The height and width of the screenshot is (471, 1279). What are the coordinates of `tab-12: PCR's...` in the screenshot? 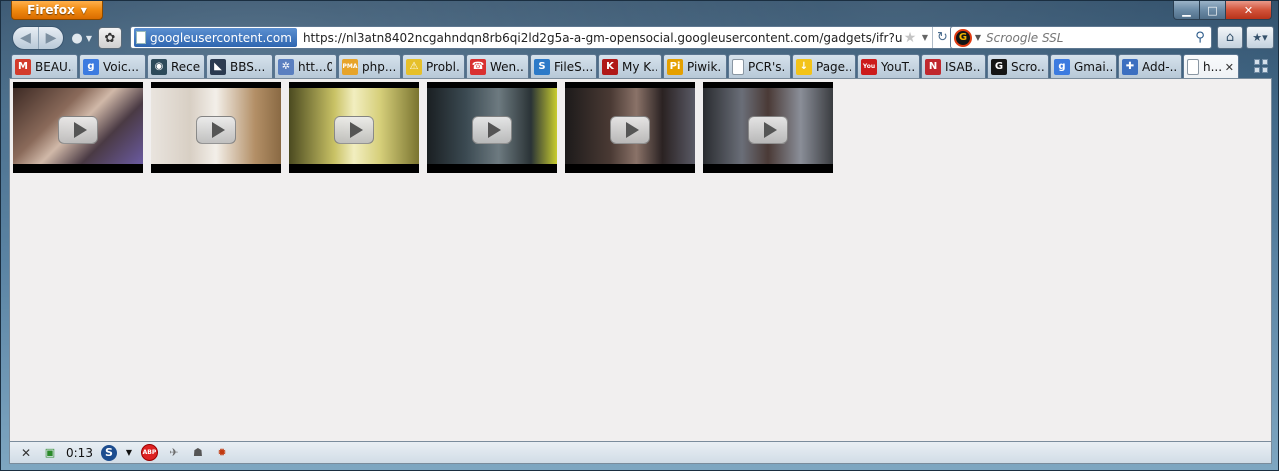 It's located at (759, 66).